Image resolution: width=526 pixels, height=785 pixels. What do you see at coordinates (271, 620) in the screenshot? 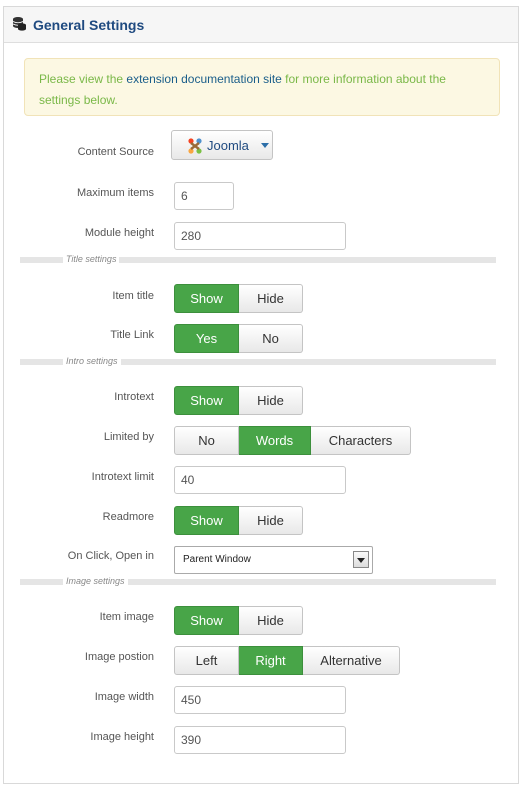
I see `item-image-hide-button: Hide` at bounding box center [271, 620].